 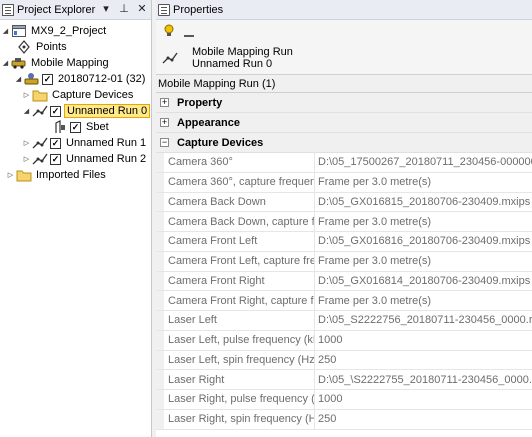 What do you see at coordinates (200, 102) in the screenshot?
I see `category-label: Property` at bounding box center [200, 102].